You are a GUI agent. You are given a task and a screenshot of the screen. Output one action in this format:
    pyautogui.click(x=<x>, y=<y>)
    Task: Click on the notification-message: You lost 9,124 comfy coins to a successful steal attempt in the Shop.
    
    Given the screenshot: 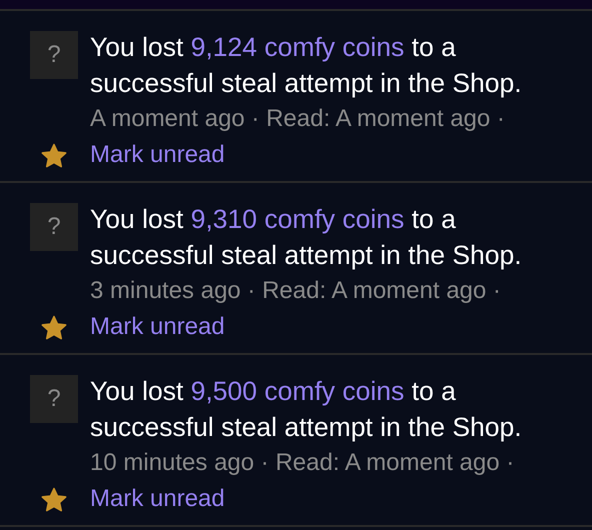 What is the action you would take?
    pyautogui.click(x=306, y=65)
    